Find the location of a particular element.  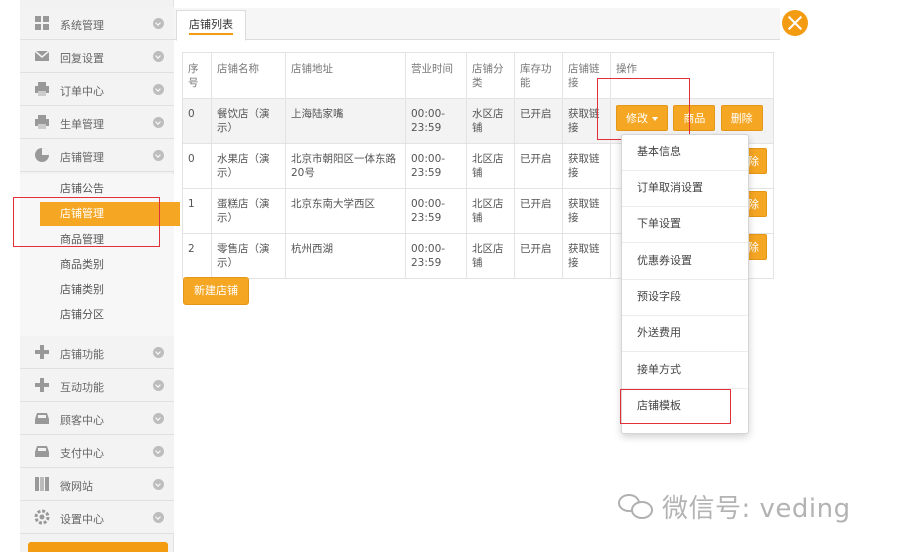

column-header: 店铺地址 is located at coordinates (345, 75).